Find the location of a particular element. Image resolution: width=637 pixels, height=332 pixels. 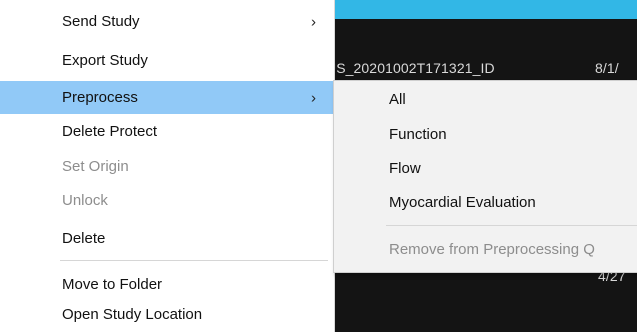

menu-item-open-study-location: Open Study Location is located at coordinates (167, 314).